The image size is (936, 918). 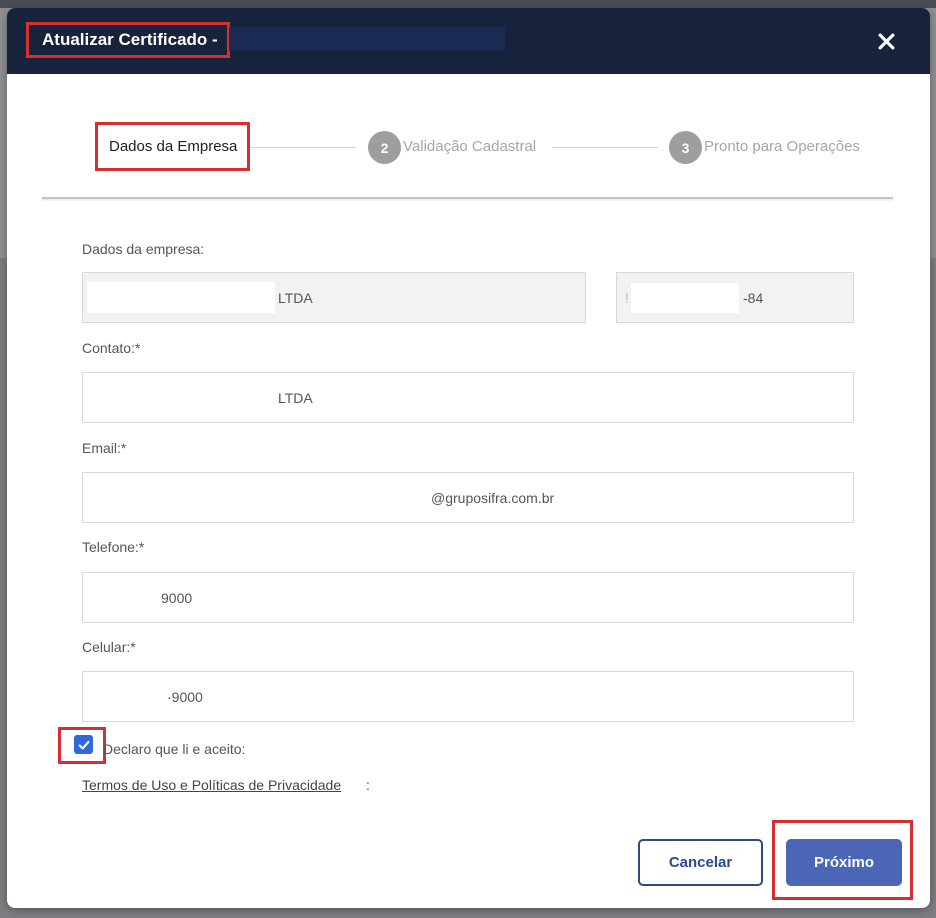 I want to click on step-1-highlight: Dados da Empresa, so click(x=172, y=146).